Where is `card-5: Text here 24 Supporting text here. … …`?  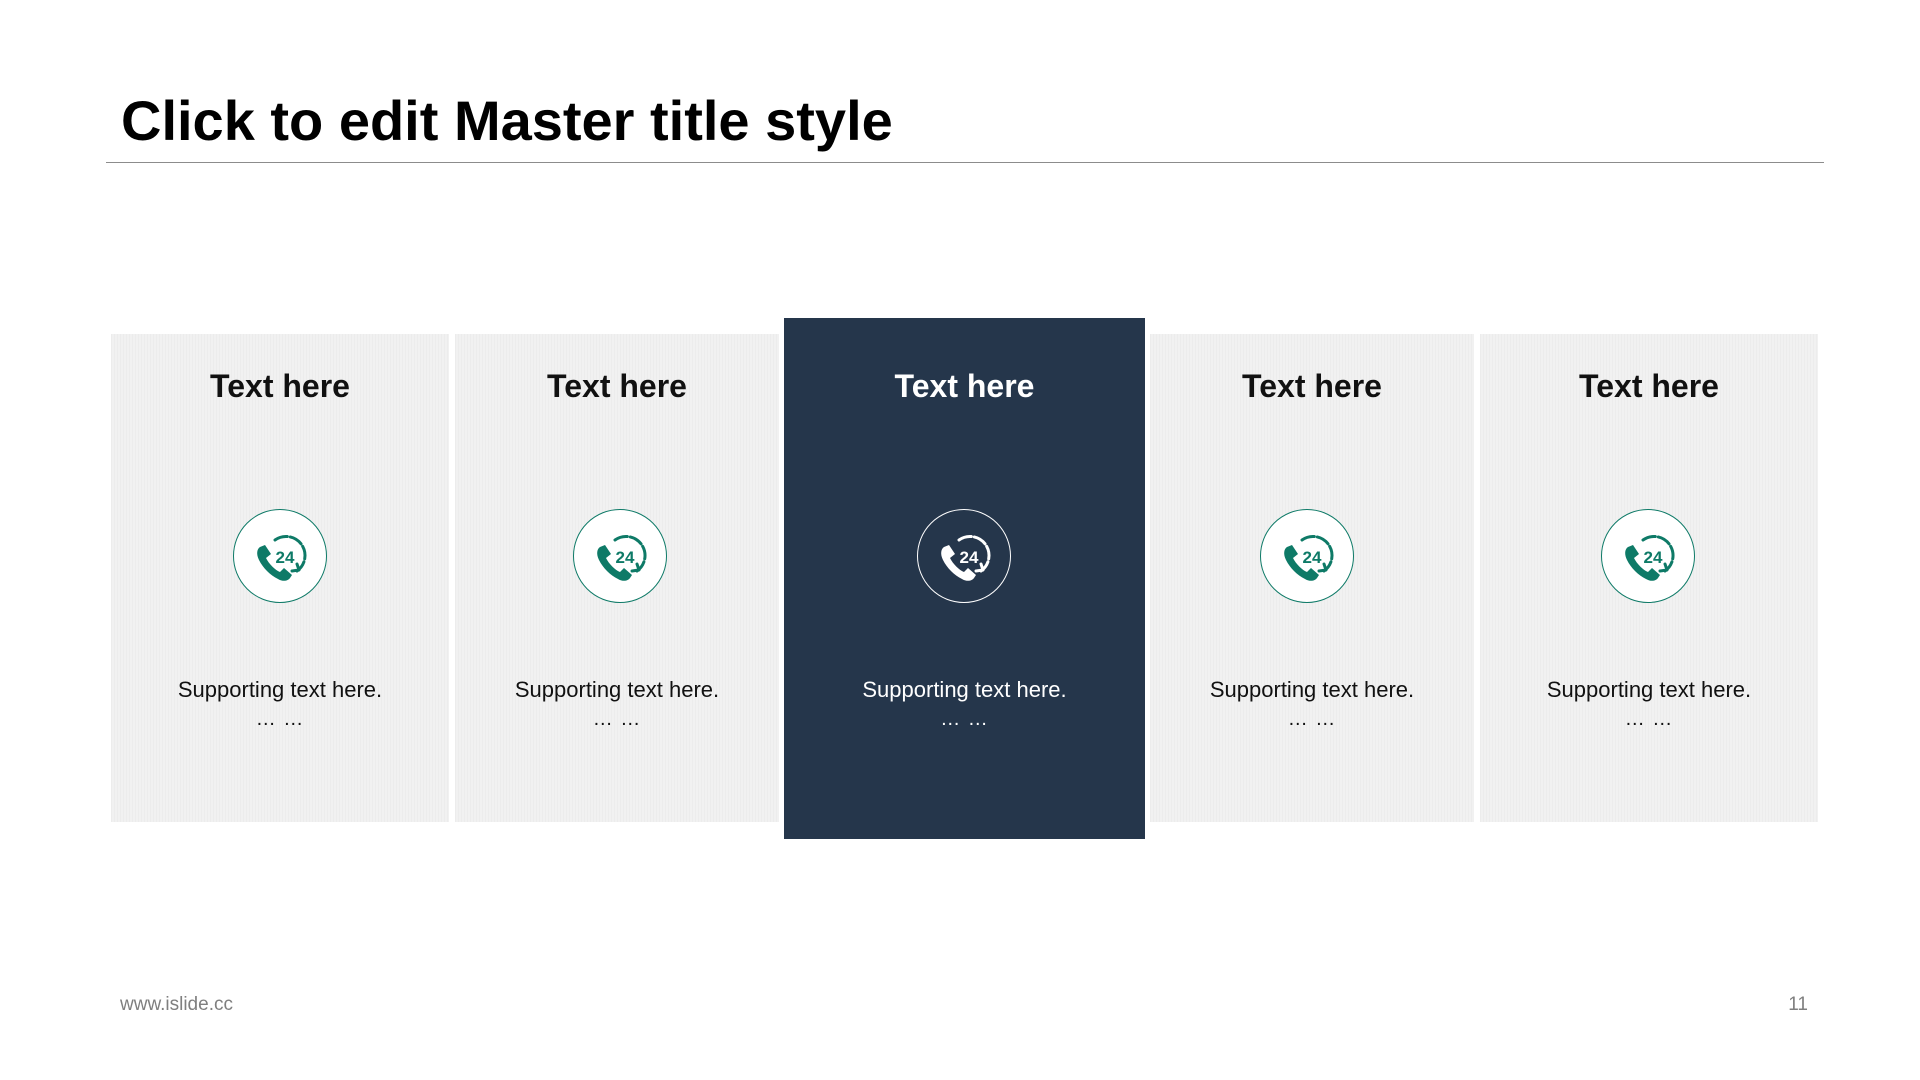 card-5: Text here 24 Supporting text here. … … is located at coordinates (1649, 578).